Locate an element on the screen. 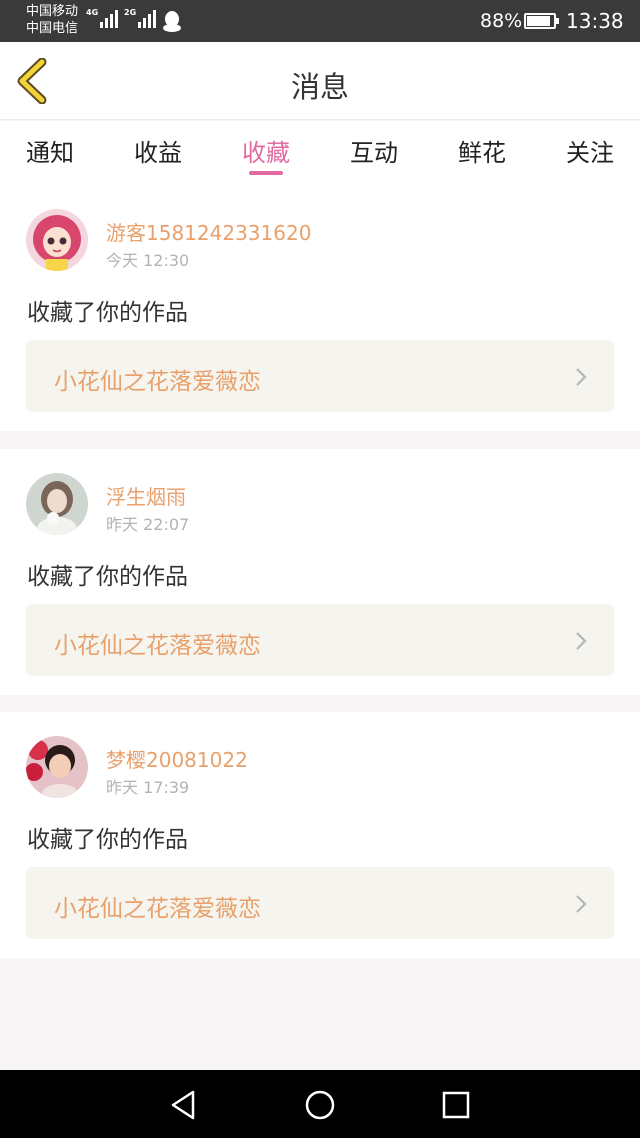 Image resolution: width=640 pixels, height=1138 pixels. carrier-2: 中国电信 is located at coordinates (52, 28).